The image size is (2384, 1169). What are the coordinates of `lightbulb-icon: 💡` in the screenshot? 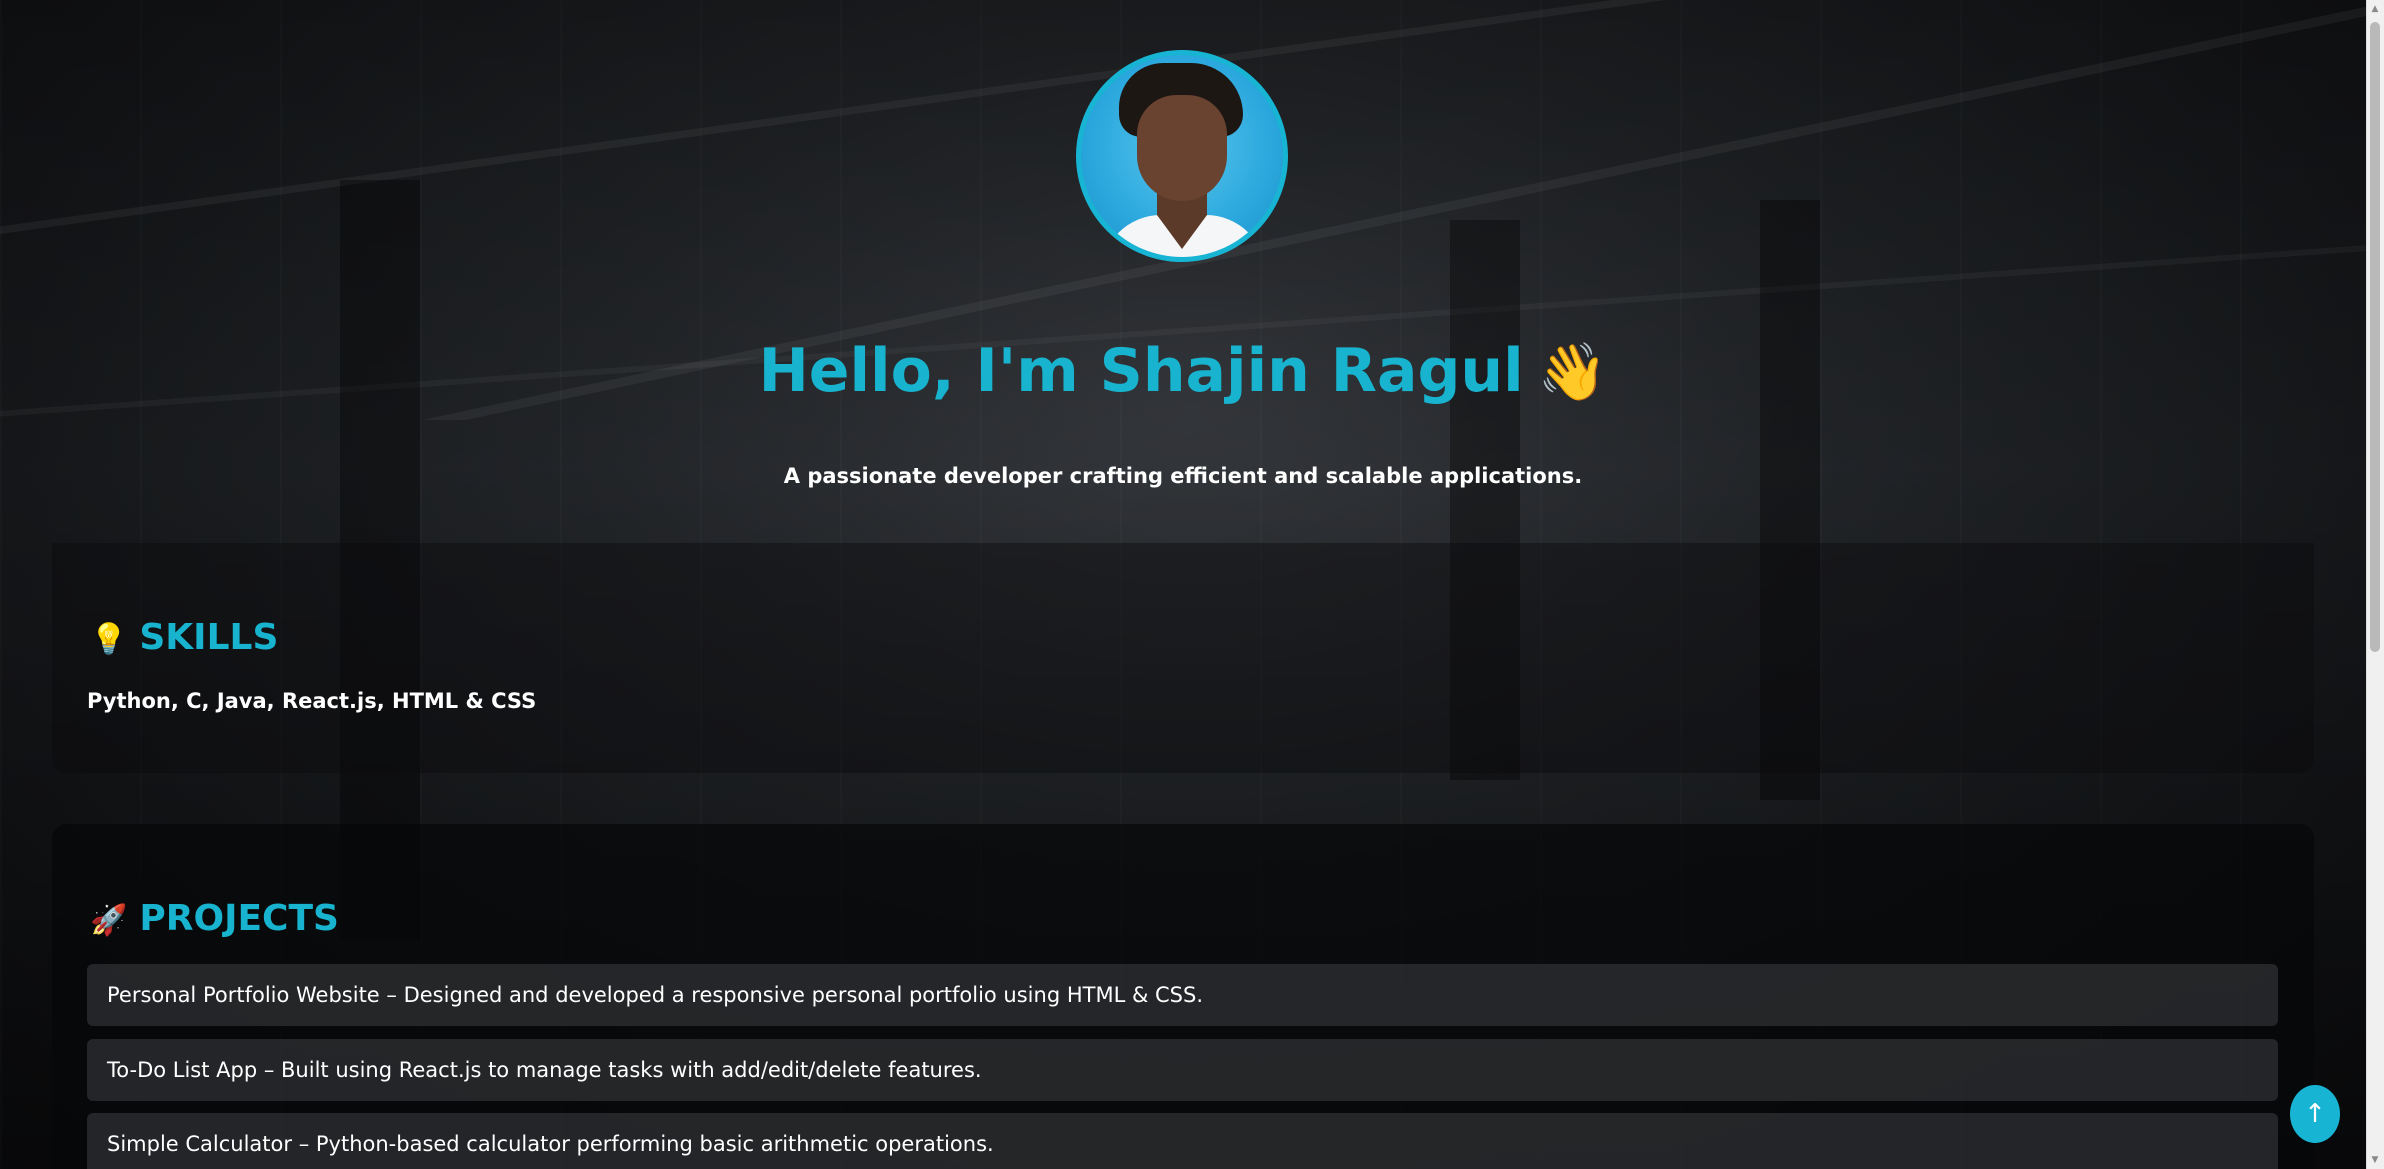 It's located at (109, 639).